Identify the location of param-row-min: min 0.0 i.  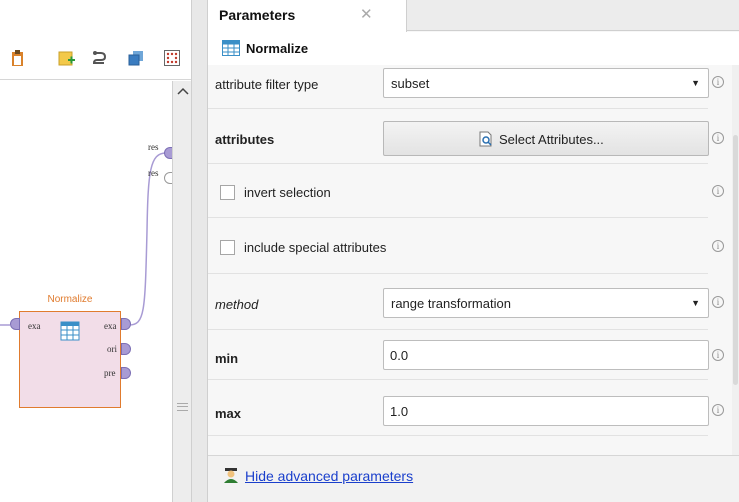
(466, 355).